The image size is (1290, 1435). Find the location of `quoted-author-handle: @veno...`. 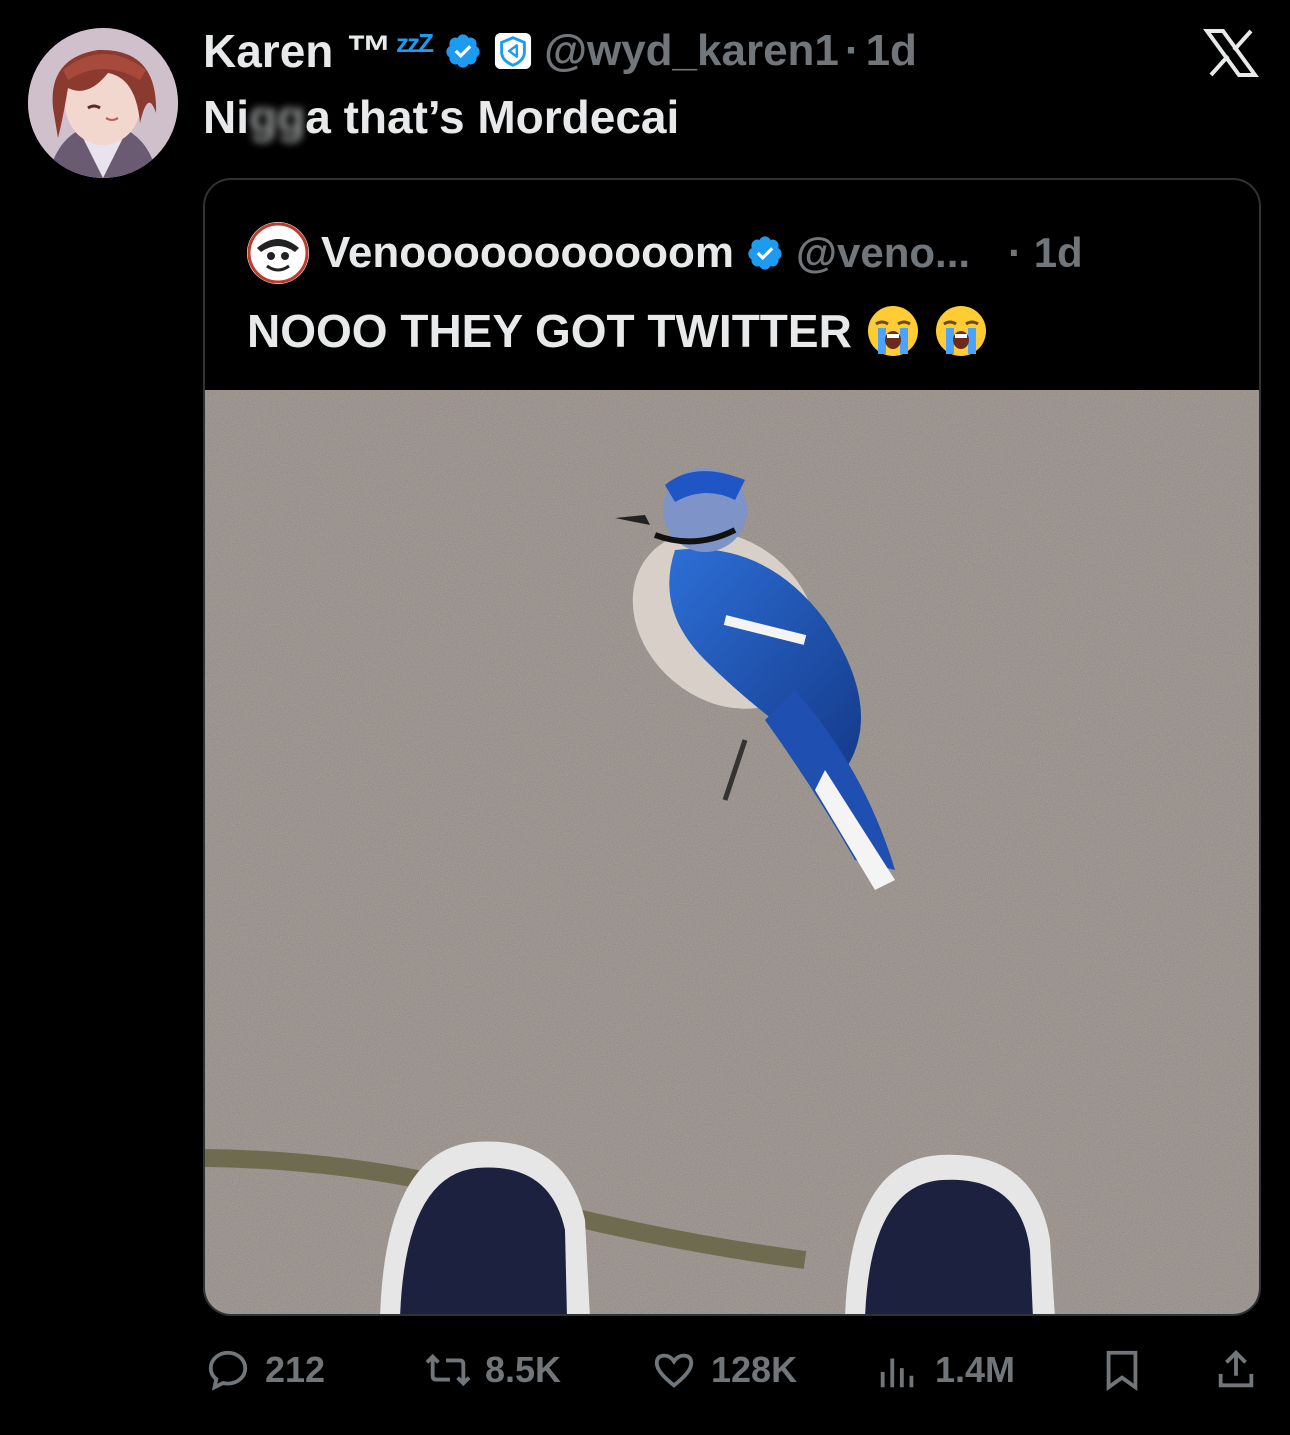

quoted-author-handle: @veno... is located at coordinates (883, 253).